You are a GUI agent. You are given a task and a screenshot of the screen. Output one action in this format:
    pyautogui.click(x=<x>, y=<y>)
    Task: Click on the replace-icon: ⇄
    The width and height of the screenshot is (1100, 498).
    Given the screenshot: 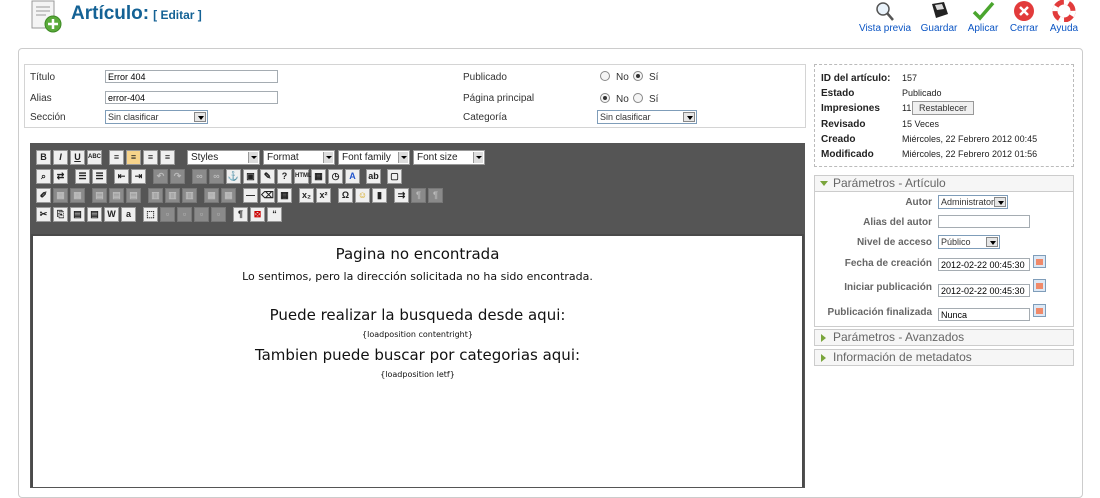 What is the action you would take?
    pyautogui.click(x=60, y=176)
    